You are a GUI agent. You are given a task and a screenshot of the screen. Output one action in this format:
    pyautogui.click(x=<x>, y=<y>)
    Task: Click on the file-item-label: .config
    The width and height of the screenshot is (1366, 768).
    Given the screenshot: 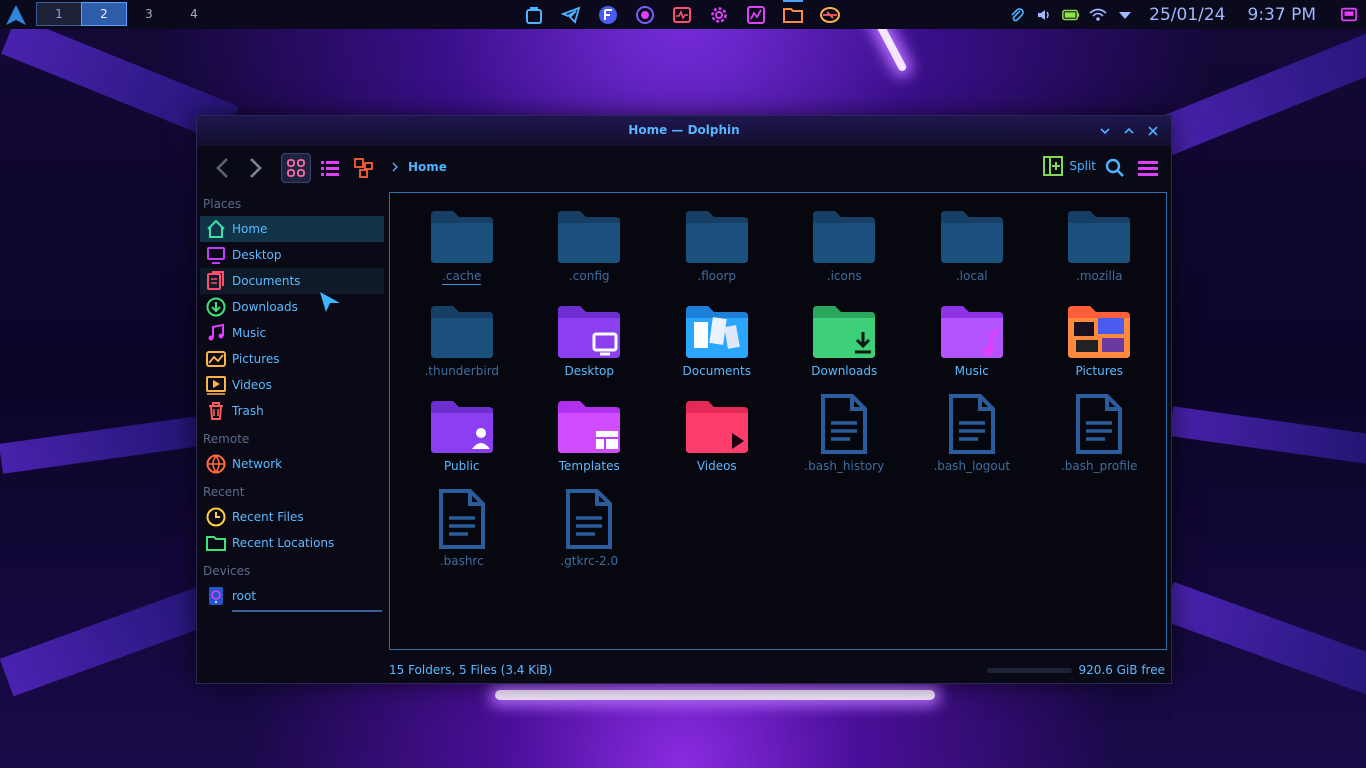 What is the action you would take?
    pyautogui.click(x=589, y=276)
    